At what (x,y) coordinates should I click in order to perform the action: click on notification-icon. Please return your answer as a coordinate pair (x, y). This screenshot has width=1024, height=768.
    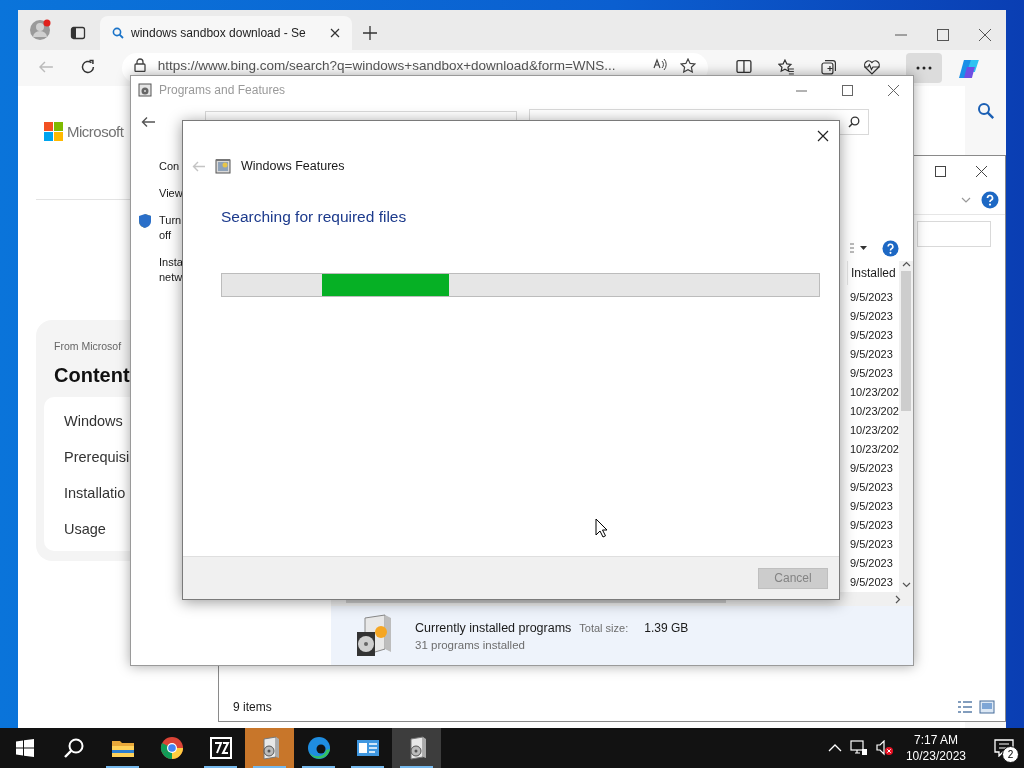
    Looking at the image, I should click on (1004, 748).